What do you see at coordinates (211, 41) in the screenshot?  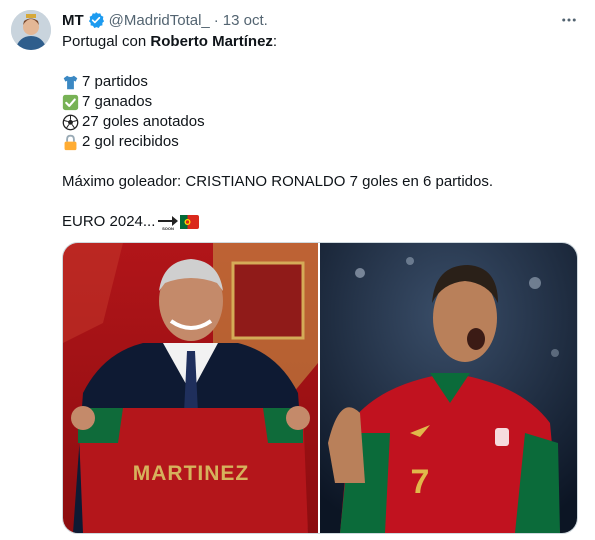 I see `coach-name: Roberto Martínez` at bounding box center [211, 41].